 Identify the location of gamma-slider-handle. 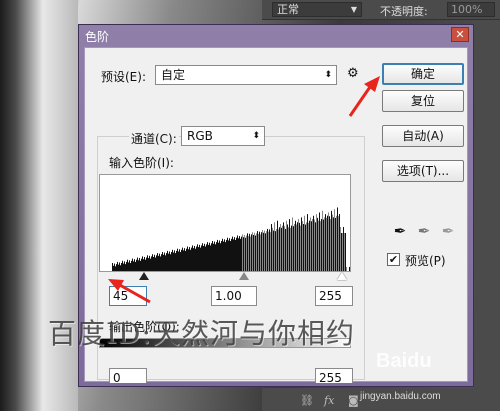
(244, 276).